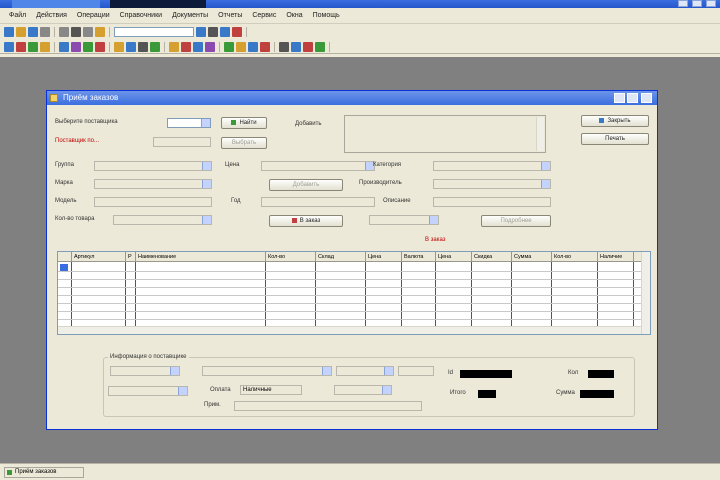 The height and width of the screenshot is (480, 720). I want to click on payment-input: Наличные, so click(271, 390).